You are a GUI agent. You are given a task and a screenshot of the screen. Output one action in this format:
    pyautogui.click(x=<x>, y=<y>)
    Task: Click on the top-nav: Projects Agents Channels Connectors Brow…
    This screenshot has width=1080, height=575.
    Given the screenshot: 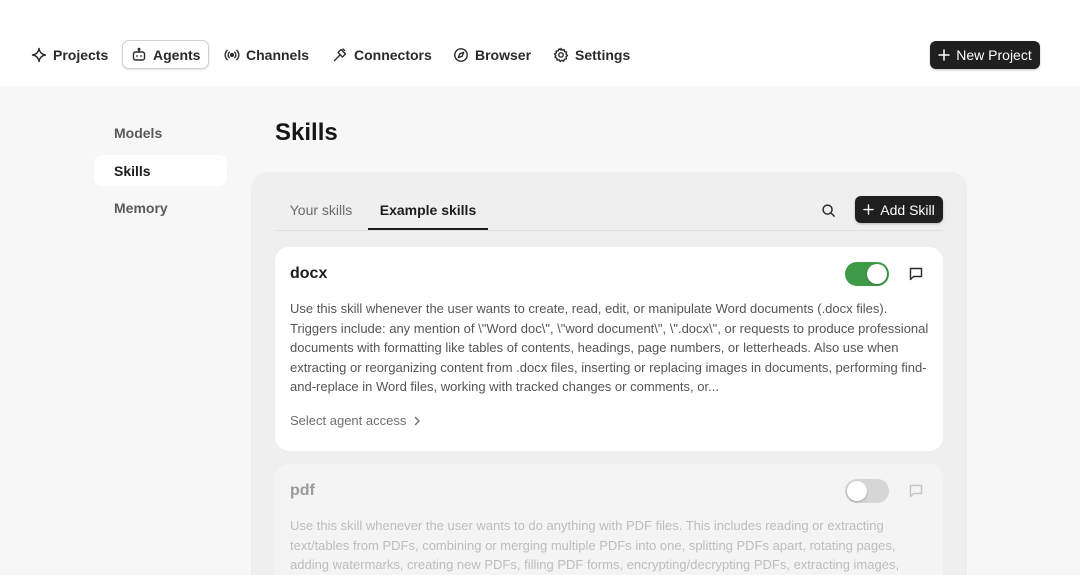 What is the action you would take?
    pyautogui.click(x=540, y=43)
    